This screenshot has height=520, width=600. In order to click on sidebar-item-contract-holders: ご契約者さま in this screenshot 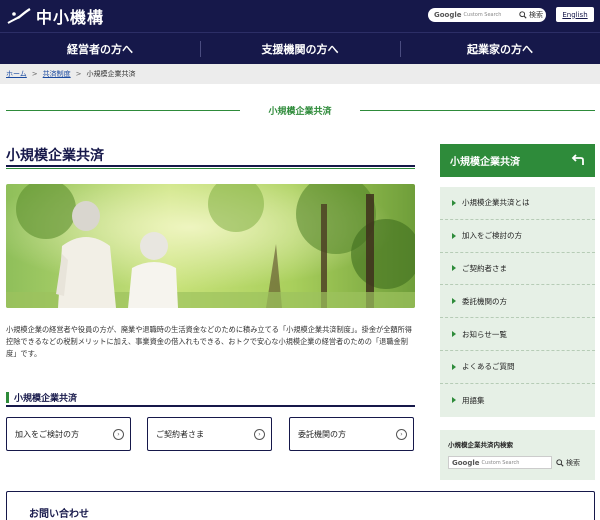, I will do `click(517, 269)`.